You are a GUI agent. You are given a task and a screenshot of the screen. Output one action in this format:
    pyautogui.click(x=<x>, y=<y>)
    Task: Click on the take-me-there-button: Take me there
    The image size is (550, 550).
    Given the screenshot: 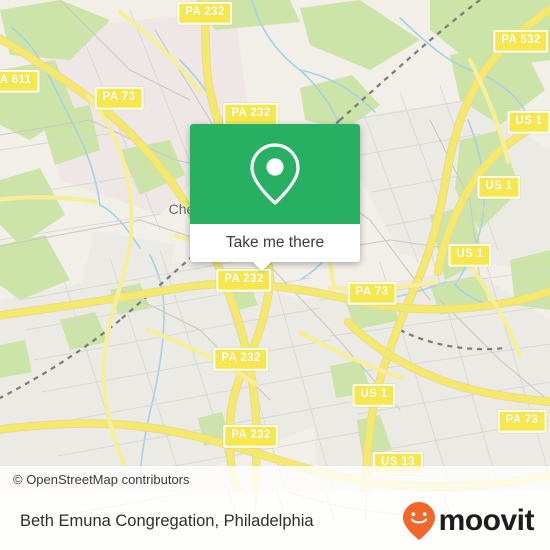 What is the action you would take?
    pyautogui.click(x=275, y=247)
    